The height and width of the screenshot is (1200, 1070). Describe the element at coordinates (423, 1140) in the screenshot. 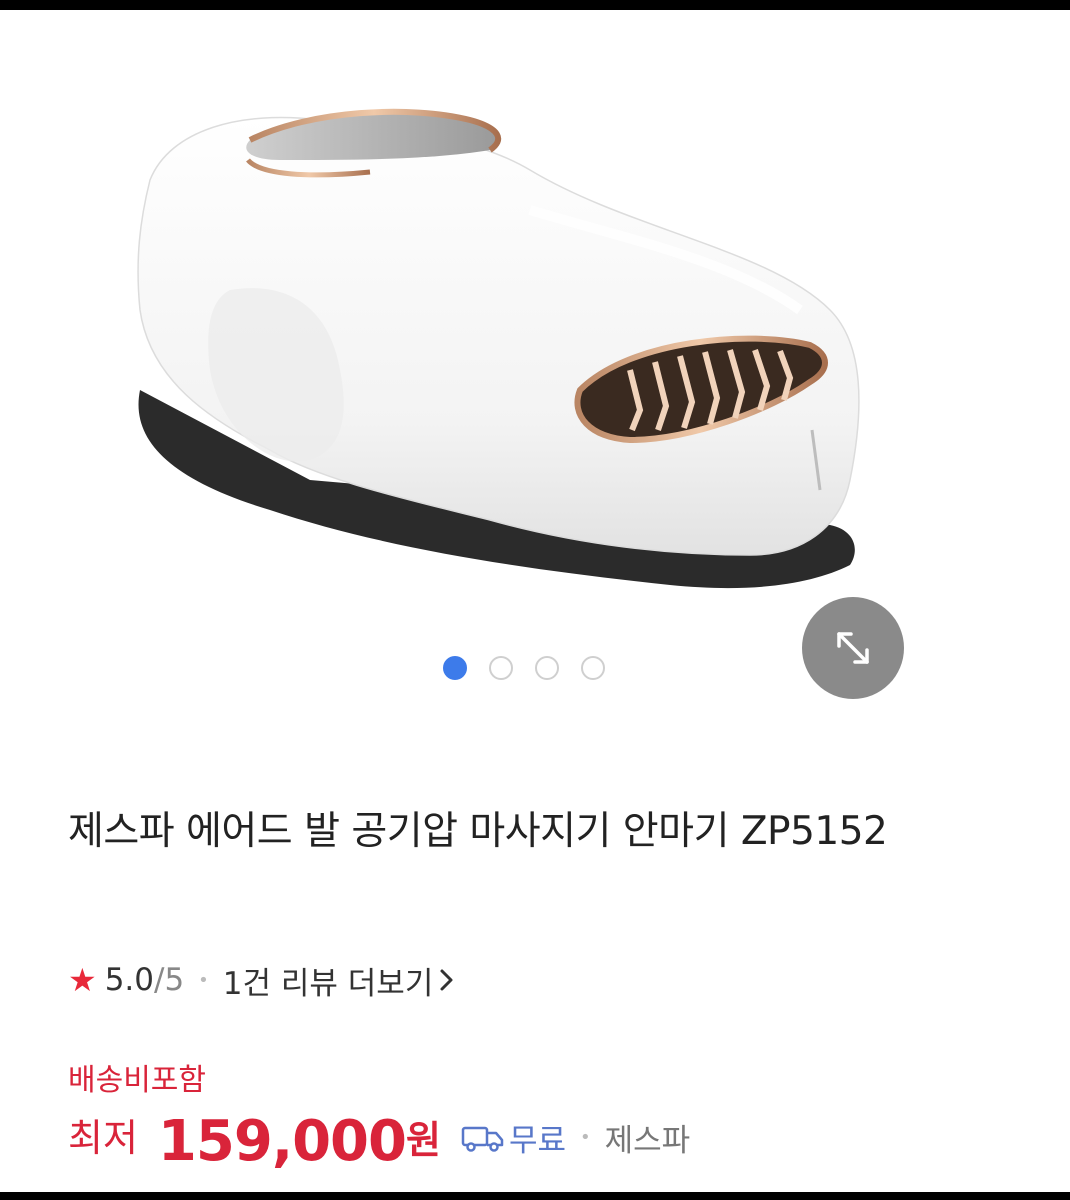

I see `price-unit: 원` at that location.